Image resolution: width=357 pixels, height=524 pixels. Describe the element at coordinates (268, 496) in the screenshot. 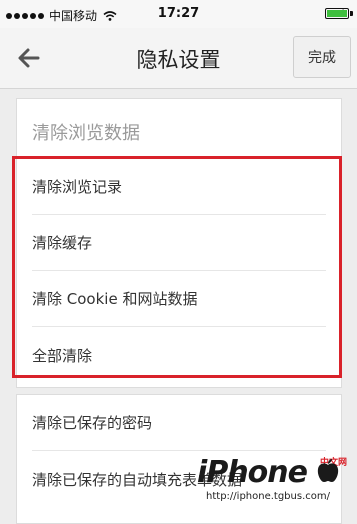

I see `watermark-url: http://iphone.tgbus.com/` at that location.